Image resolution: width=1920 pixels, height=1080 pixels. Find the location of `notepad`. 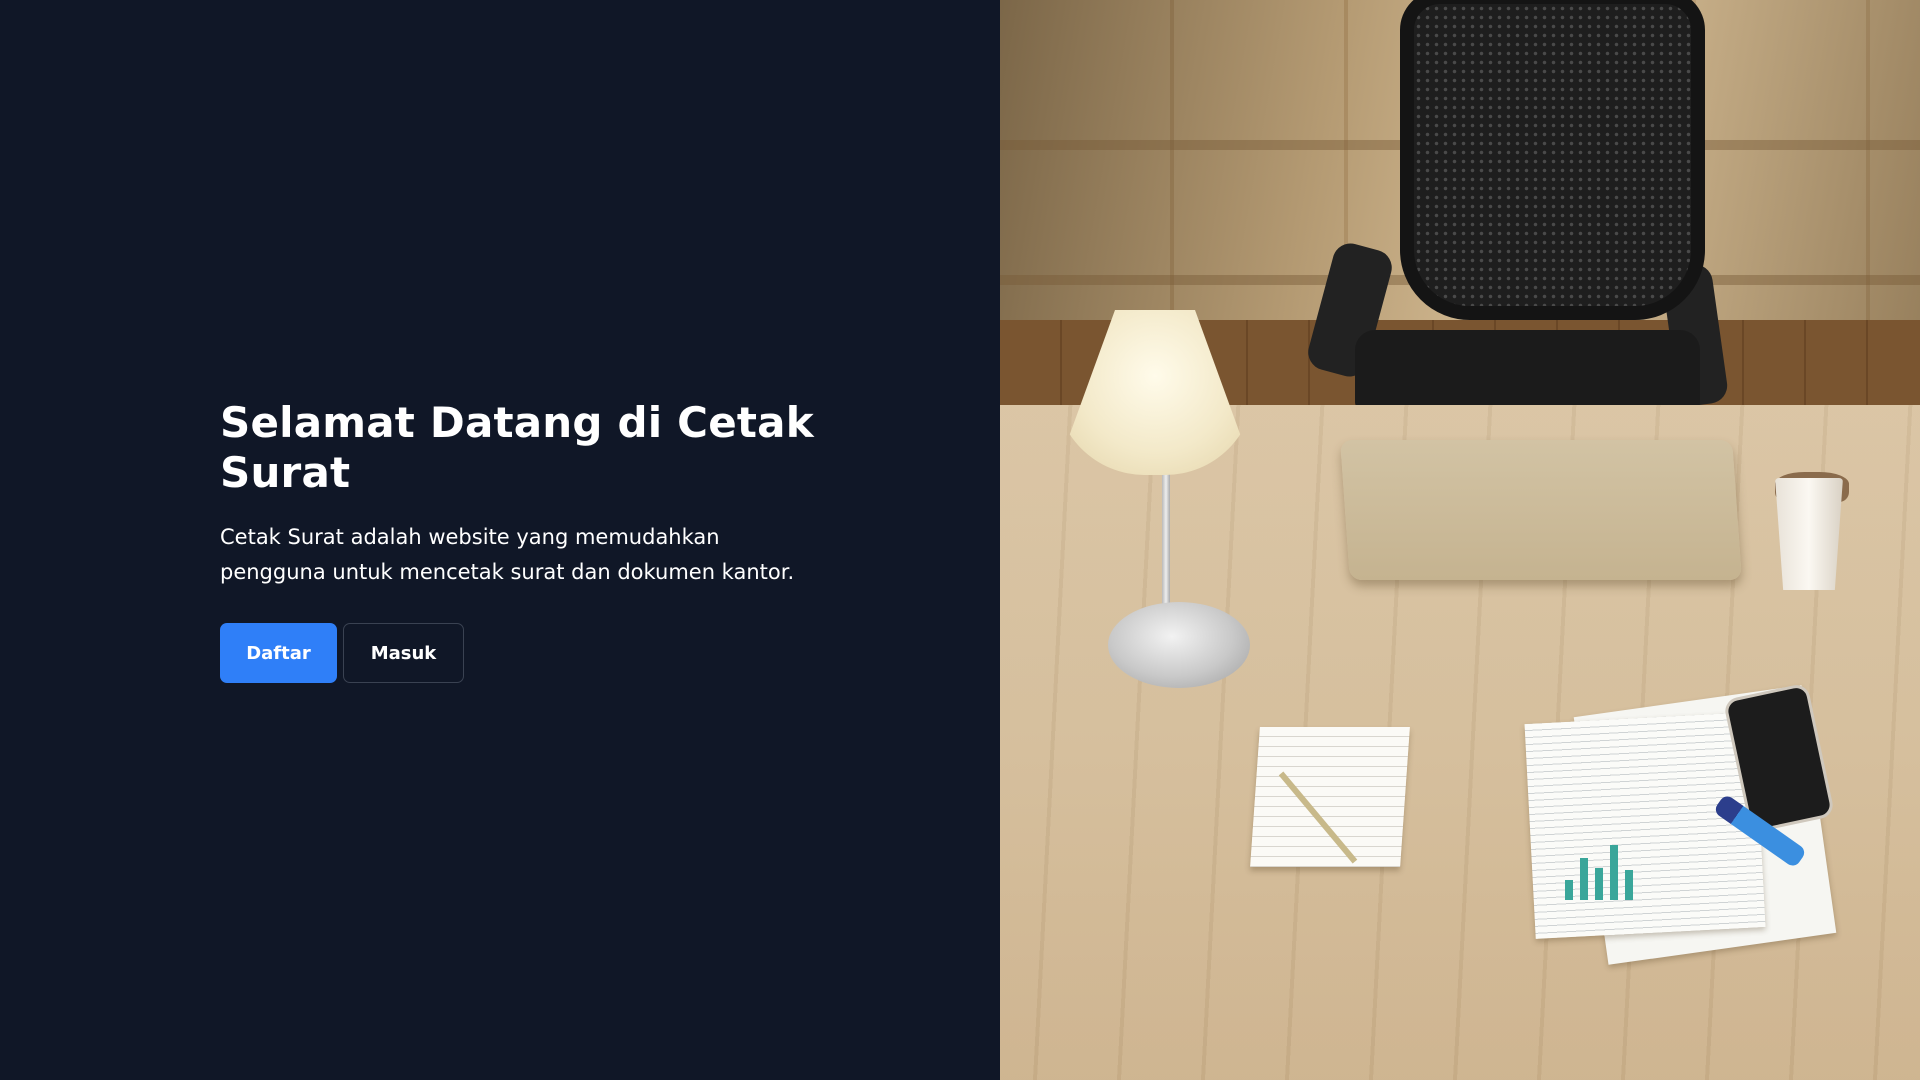

notepad is located at coordinates (1330, 797).